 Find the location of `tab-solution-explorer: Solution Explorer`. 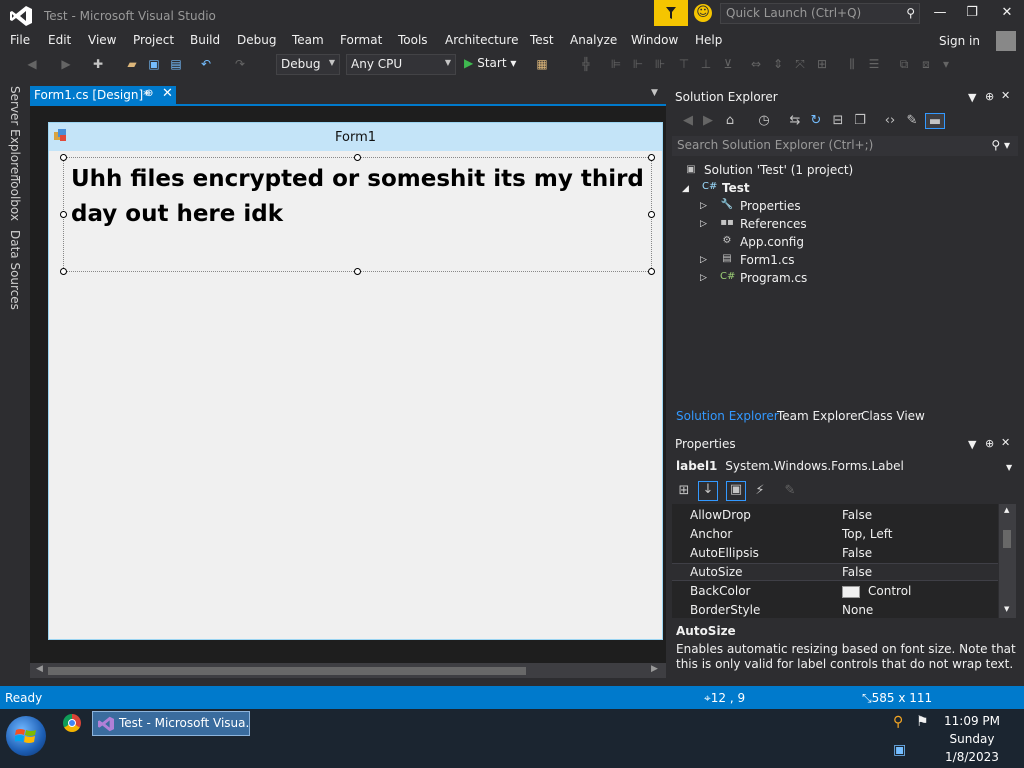

tab-solution-explorer: Solution Explorer is located at coordinates (727, 416).